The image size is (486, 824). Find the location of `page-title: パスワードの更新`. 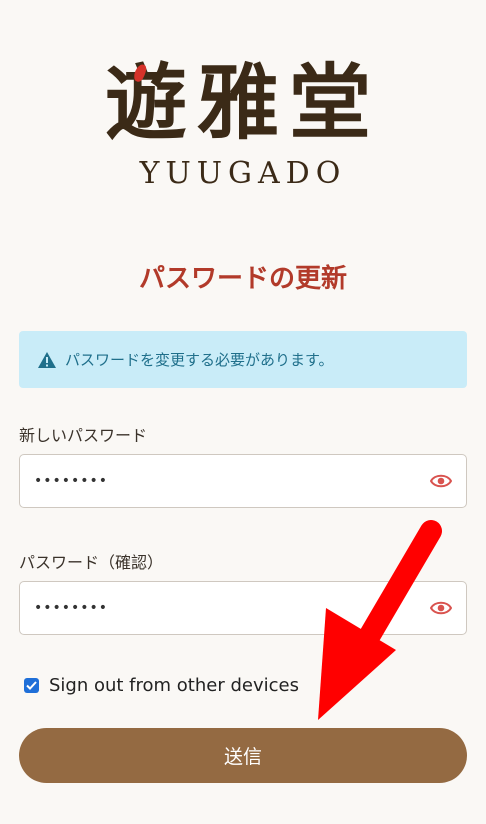

page-title: パスワードの更新 is located at coordinates (242, 279).